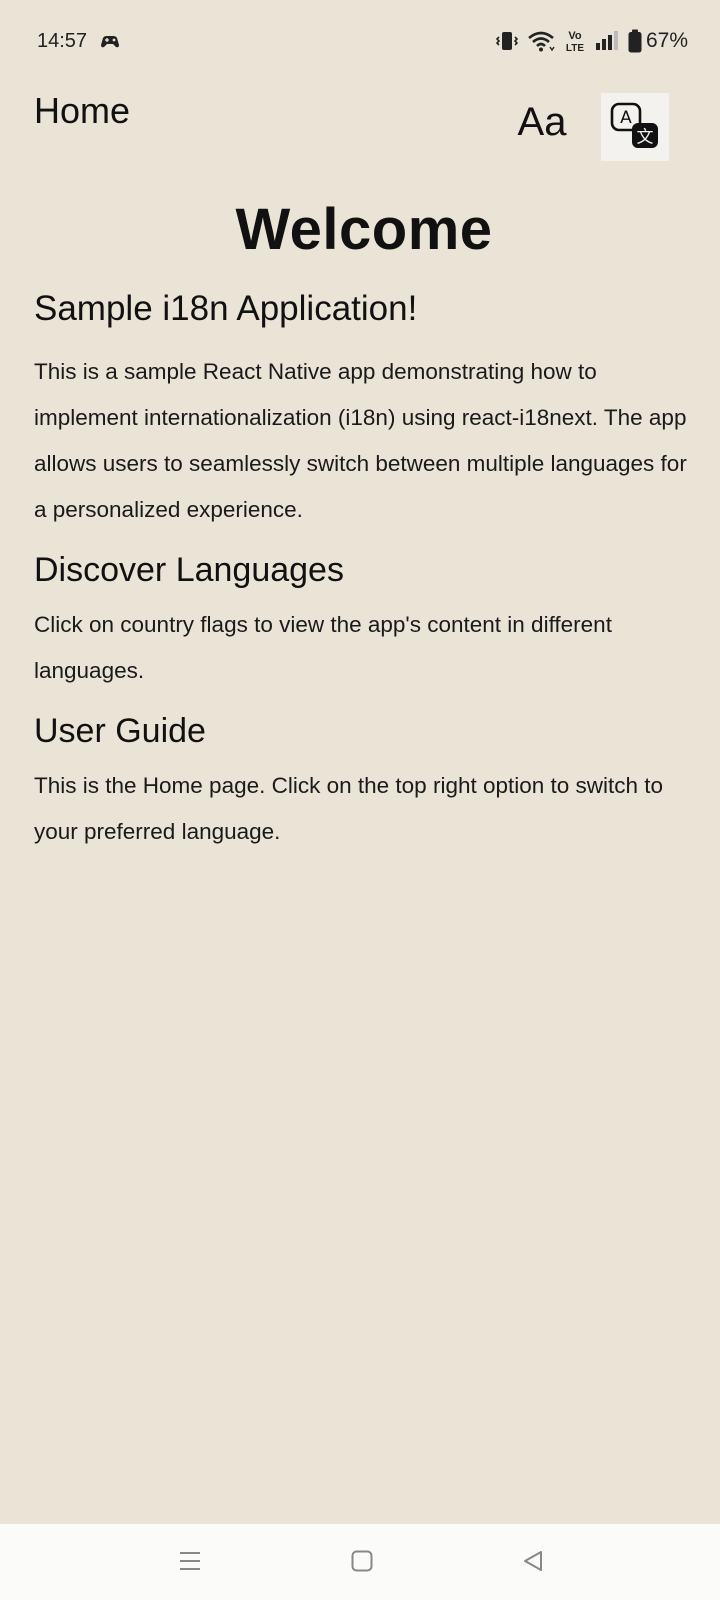 This screenshot has width=720, height=1600. What do you see at coordinates (360, 42) in the screenshot?
I see `status-bar: 14:57 Vo LTE 67%` at bounding box center [360, 42].